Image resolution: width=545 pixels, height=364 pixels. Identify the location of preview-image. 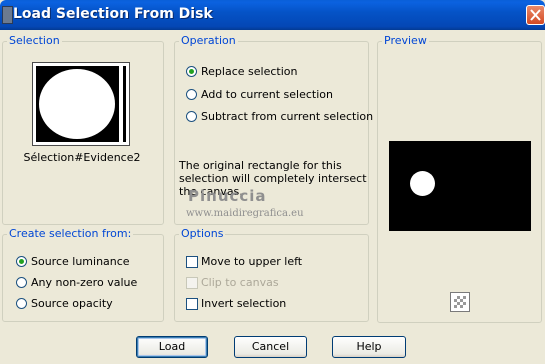
(460, 186).